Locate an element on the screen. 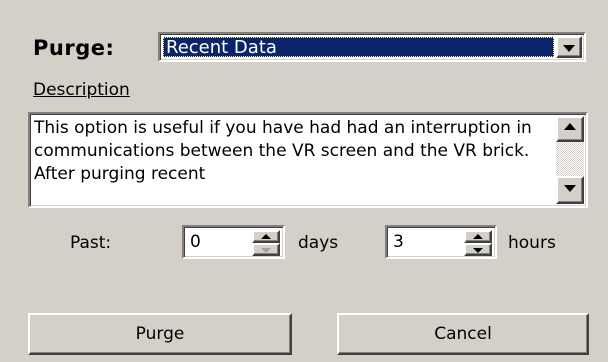 This screenshot has width=608, height=362. hours-unit-label: hours is located at coordinates (532, 243).